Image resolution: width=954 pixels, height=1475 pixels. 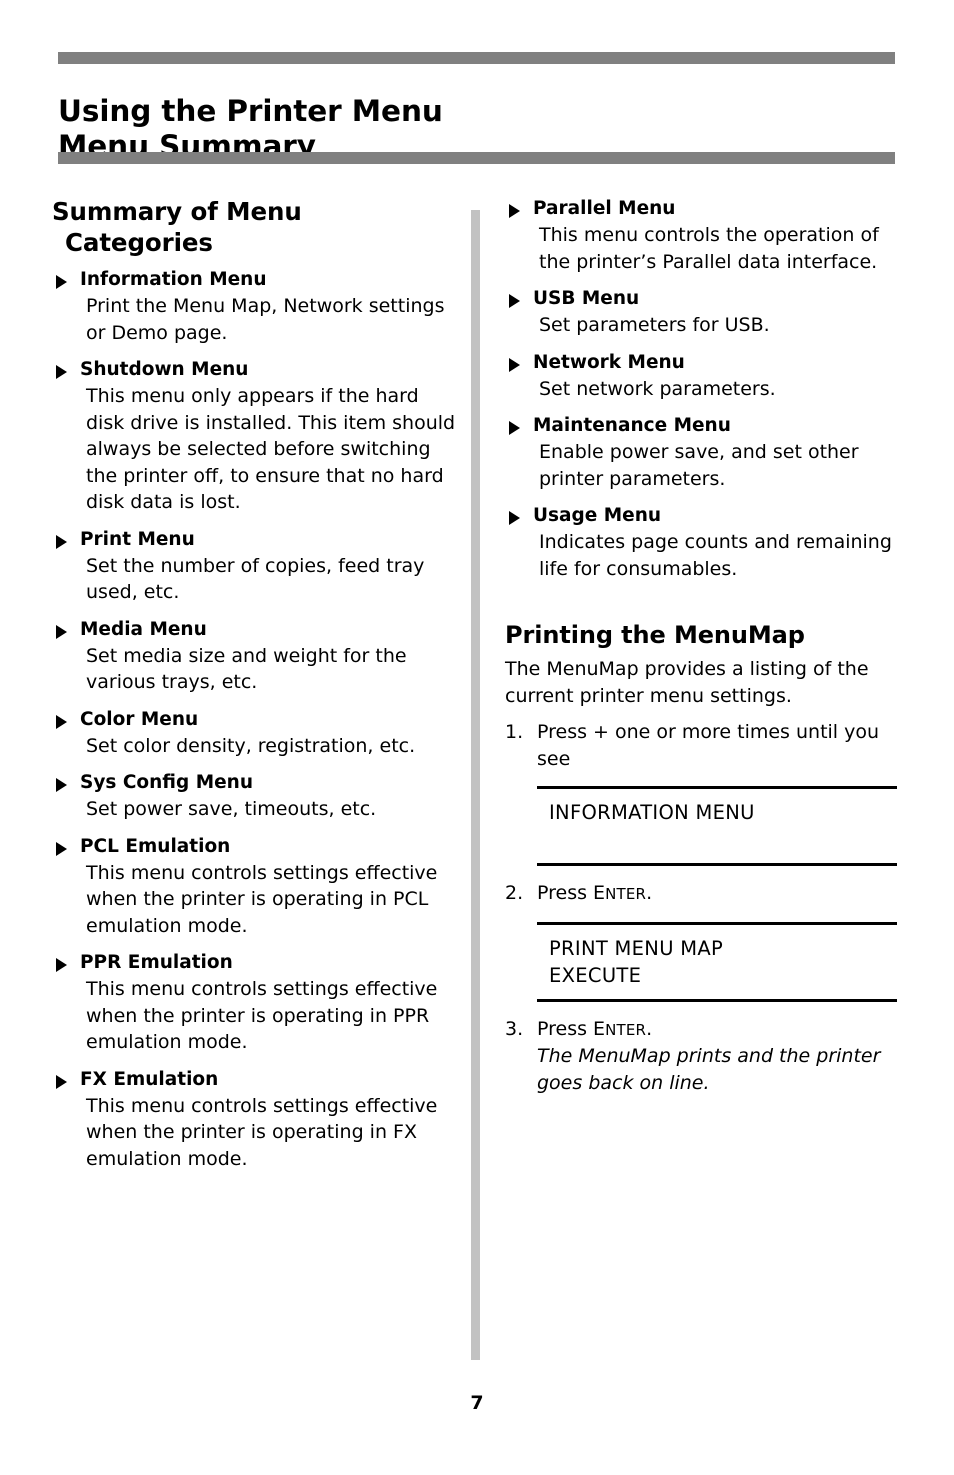 I want to click on menu-category-title-text: Color Menu, so click(x=139, y=719).